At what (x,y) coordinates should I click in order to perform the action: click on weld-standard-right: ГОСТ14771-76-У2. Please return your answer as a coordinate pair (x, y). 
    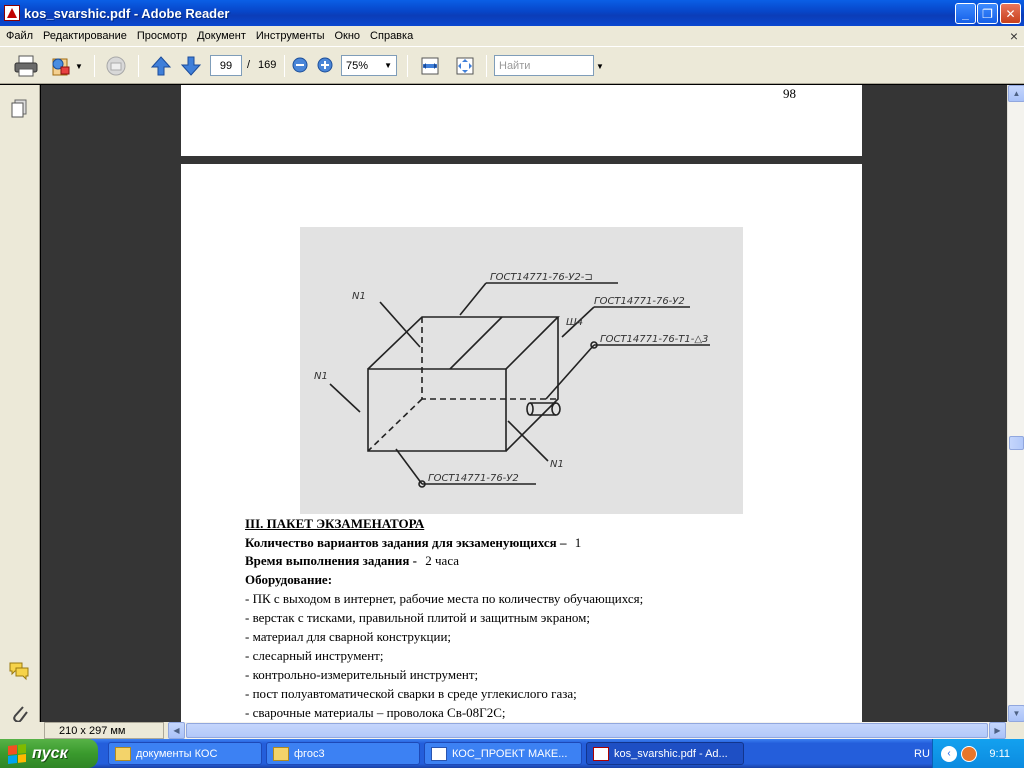
    Looking at the image, I should click on (639, 301).